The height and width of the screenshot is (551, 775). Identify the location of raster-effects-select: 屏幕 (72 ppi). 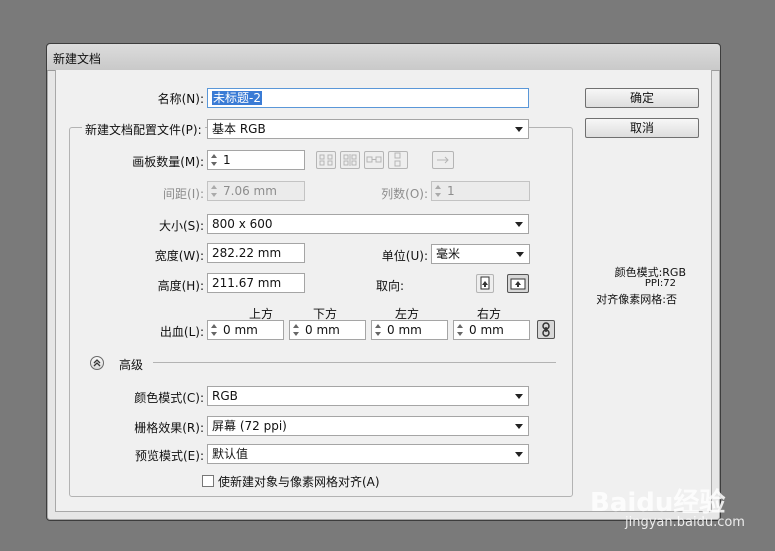
(368, 426).